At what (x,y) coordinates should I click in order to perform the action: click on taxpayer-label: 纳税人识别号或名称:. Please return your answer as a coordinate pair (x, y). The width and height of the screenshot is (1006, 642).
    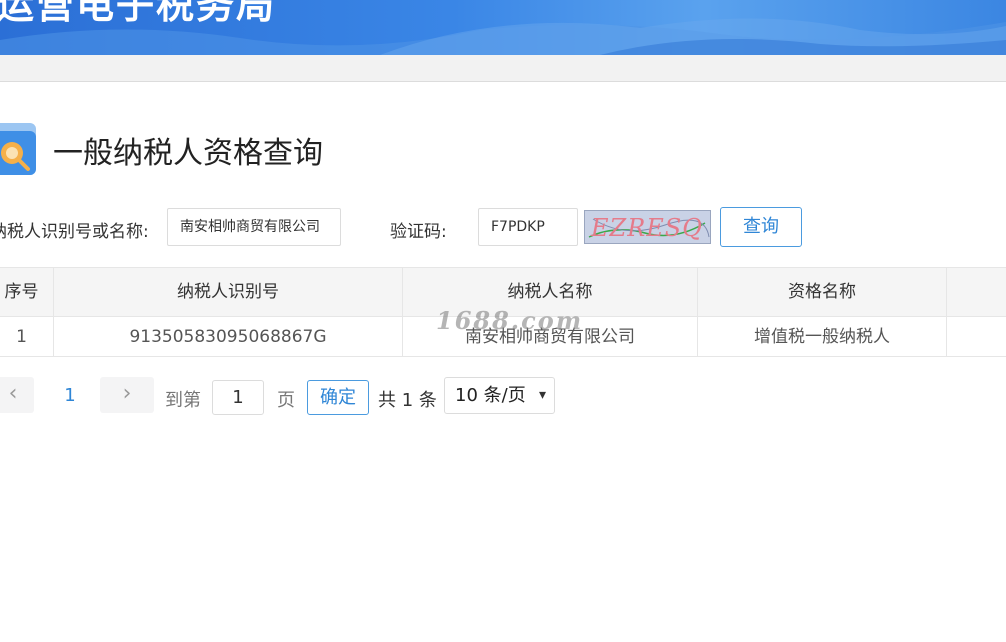
    Looking at the image, I should click on (74, 232).